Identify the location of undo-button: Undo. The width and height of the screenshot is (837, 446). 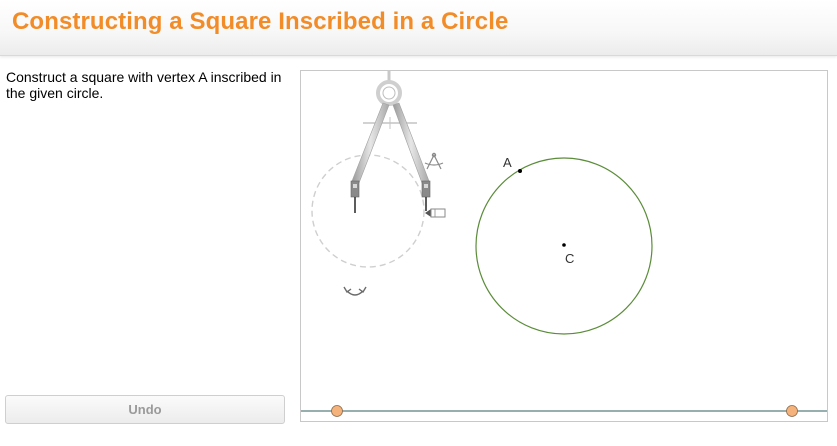
(145, 409).